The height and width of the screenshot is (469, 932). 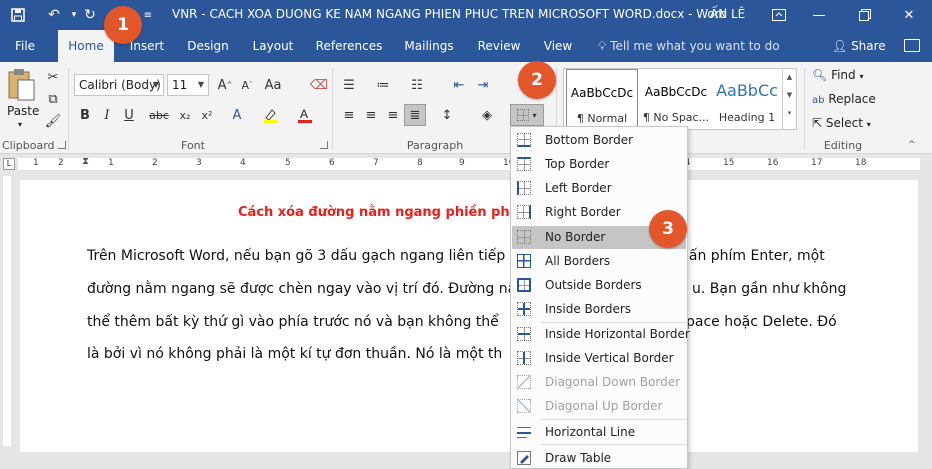 I want to click on style-heading-1: AaBbCc Heading 1, so click(x=747, y=99).